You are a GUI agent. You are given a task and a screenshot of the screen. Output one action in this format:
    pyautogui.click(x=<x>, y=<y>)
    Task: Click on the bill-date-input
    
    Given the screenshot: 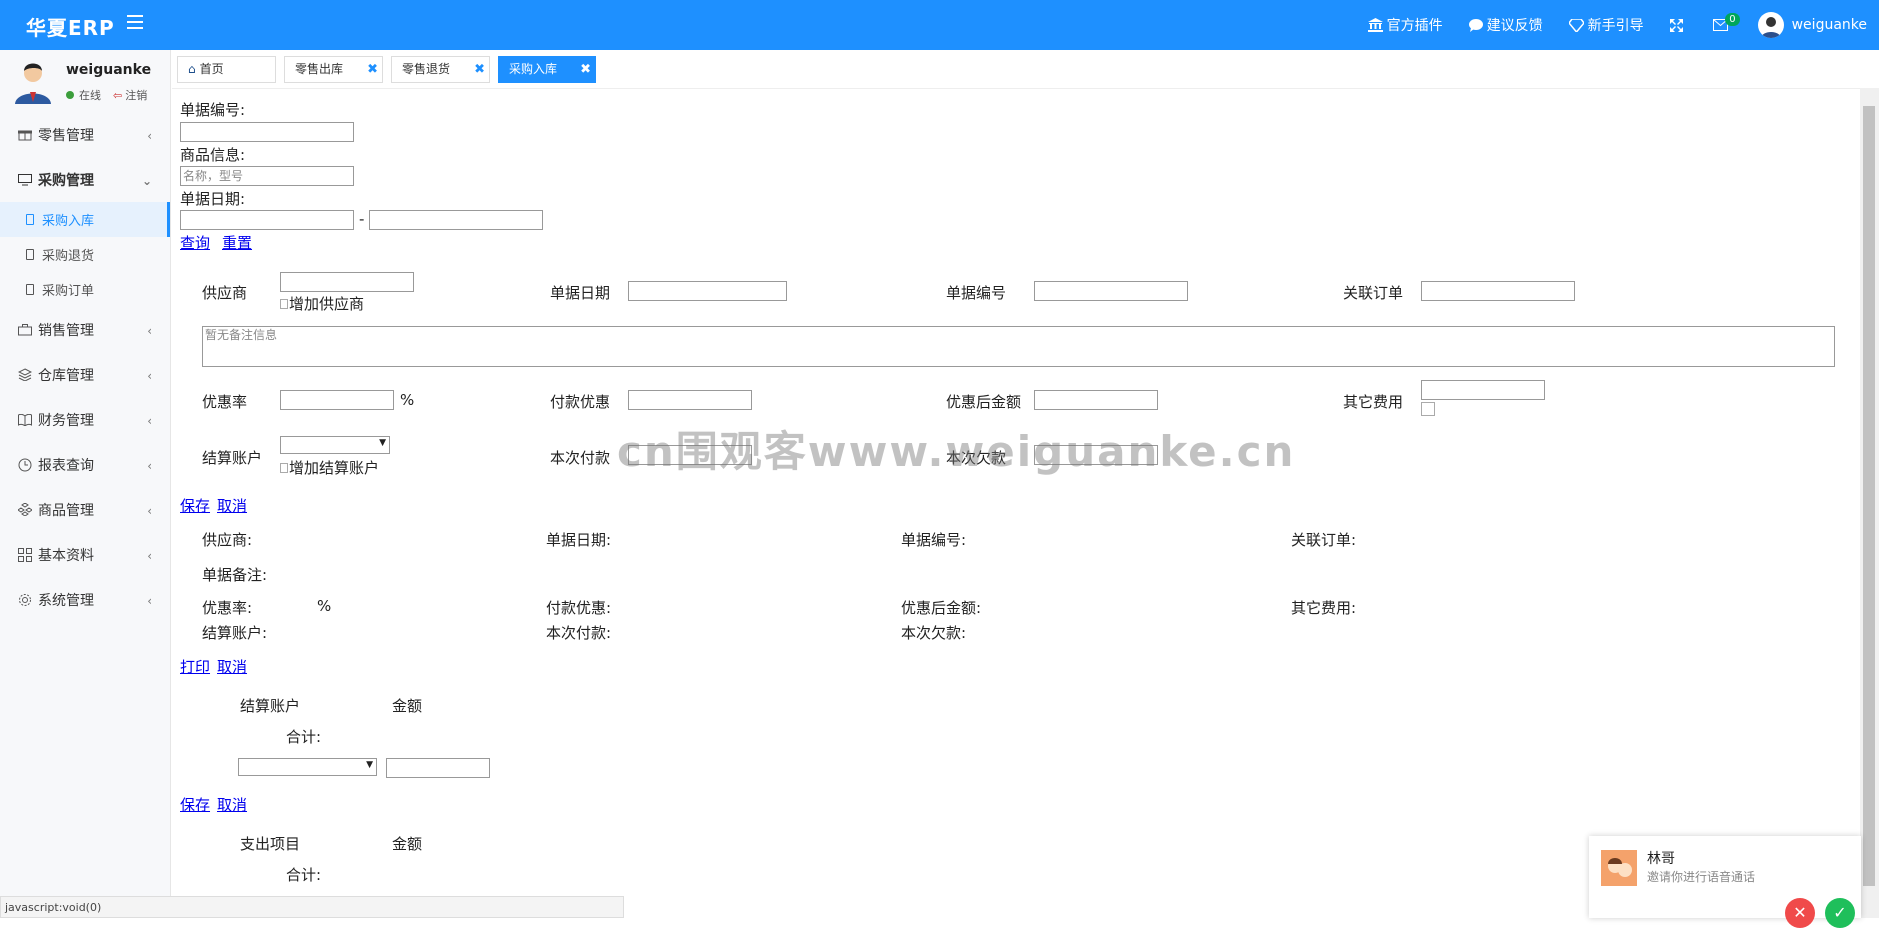 What is the action you would take?
    pyautogui.click(x=707, y=291)
    